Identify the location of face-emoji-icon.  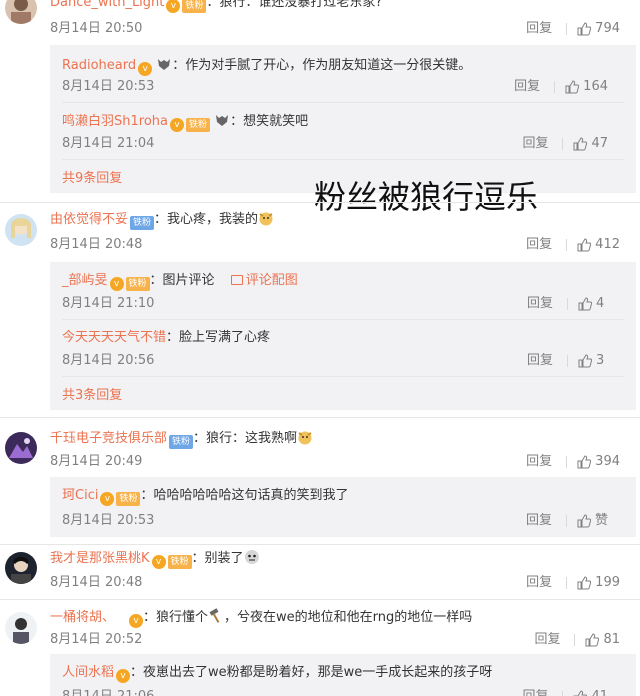
(251, 557).